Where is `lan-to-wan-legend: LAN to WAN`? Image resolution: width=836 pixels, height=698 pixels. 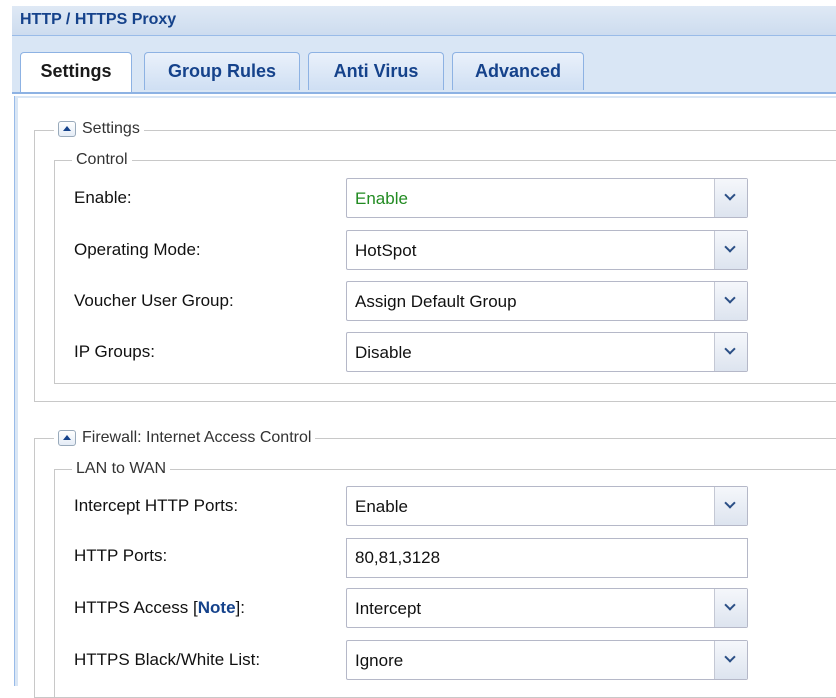 lan-to-wan-legend: LAN to WAN is located at coordinates (121, 469).